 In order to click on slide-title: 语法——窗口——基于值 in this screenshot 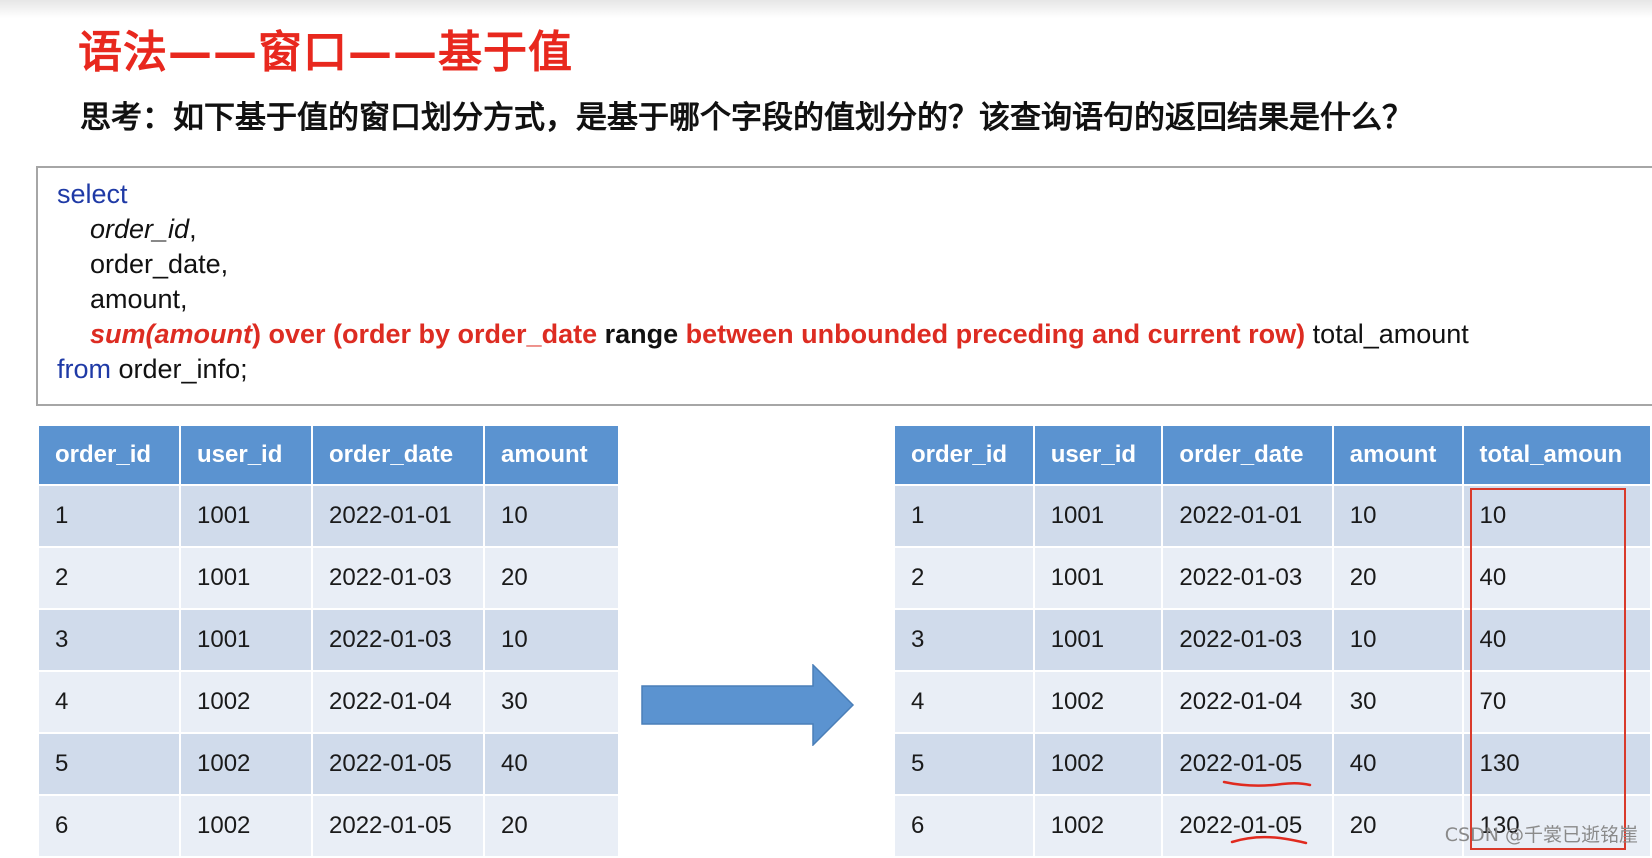, I will do `click(325, 52)`.